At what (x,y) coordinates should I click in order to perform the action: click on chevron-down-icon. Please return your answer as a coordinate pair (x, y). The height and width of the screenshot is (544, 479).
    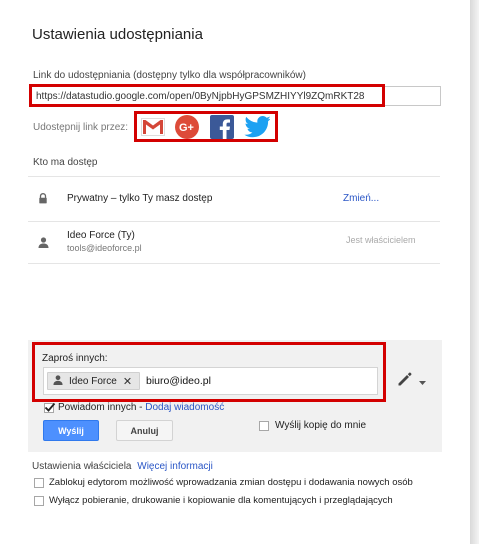
    Looking at the image, I should click on (422, 381).